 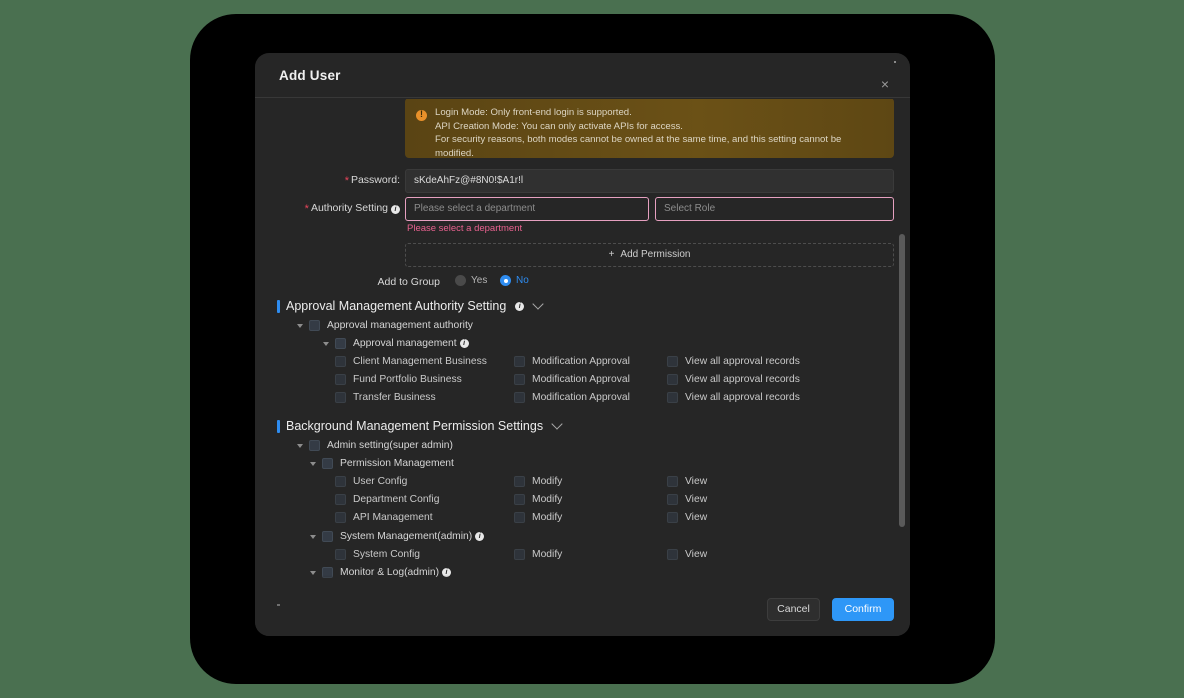 I want to click on checkbox-label: View, so click(x=696, y=554).